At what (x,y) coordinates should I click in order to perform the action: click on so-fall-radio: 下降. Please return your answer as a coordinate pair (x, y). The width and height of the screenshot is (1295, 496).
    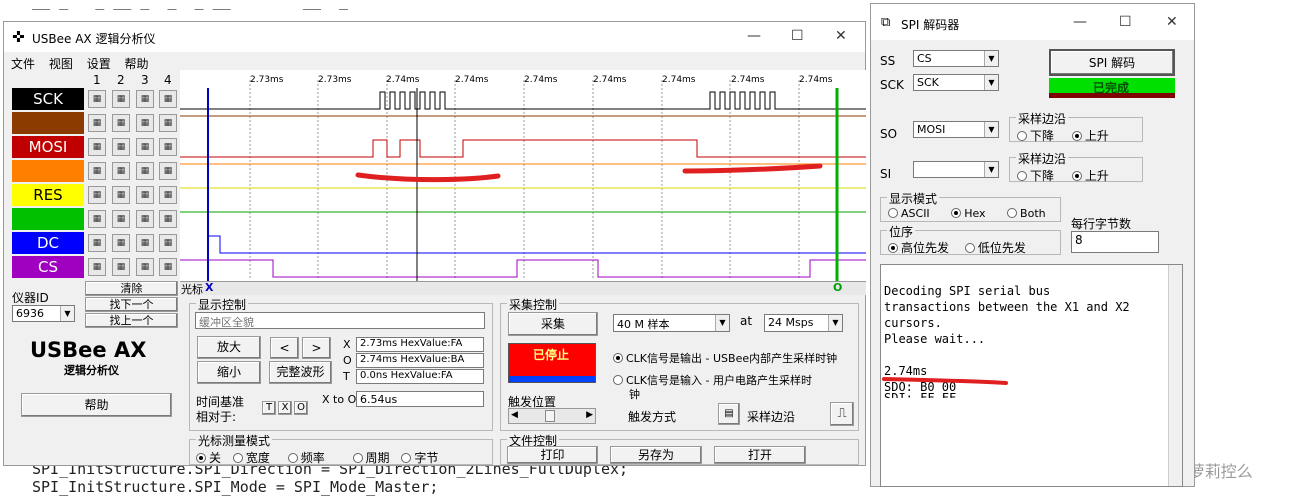
    Looking at the image, I should click on (1035, 136).